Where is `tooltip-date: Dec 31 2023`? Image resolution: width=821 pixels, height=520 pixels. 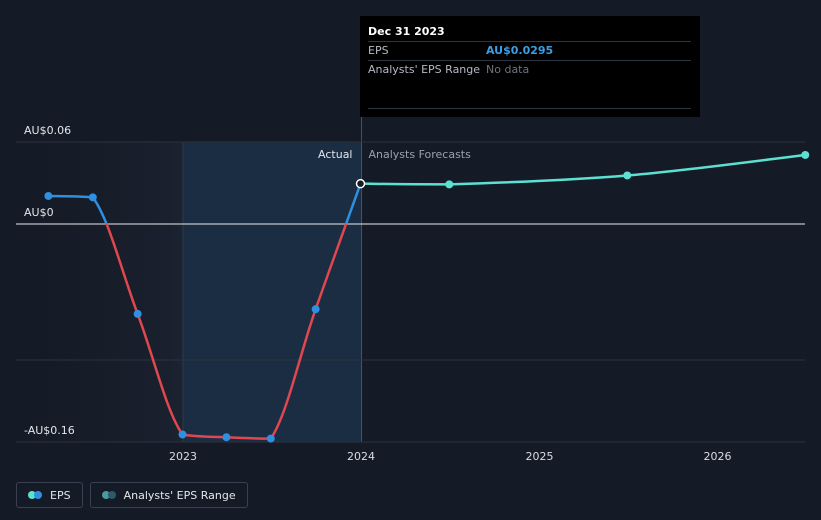
tooltip-date: Dec 31 2023 is located at coordinates (406, 31).